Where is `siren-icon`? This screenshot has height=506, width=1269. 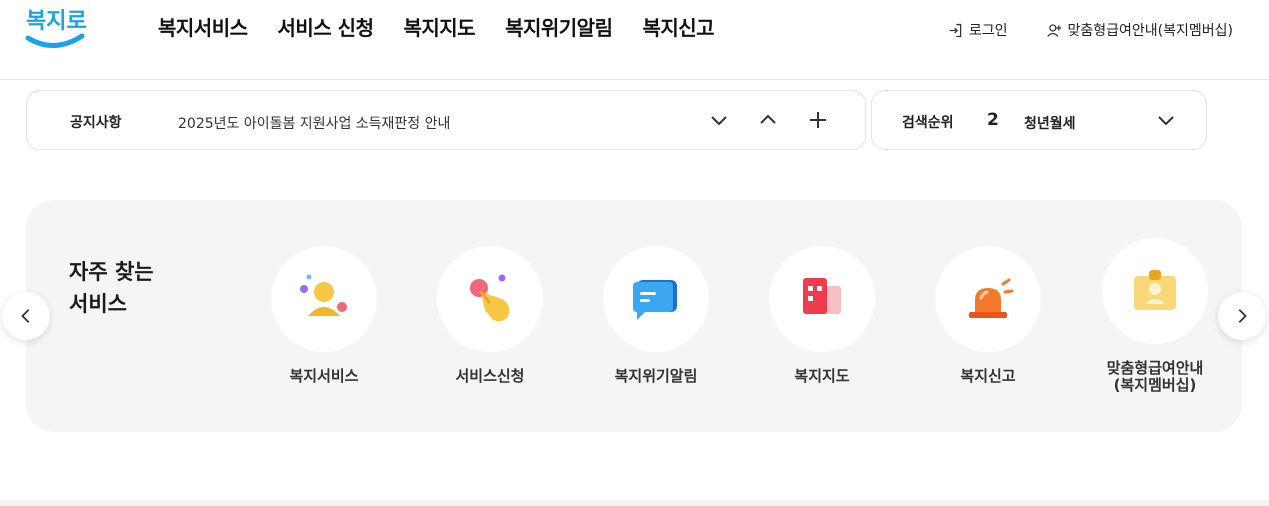 siren-icon is located at coordinates (991, 298).